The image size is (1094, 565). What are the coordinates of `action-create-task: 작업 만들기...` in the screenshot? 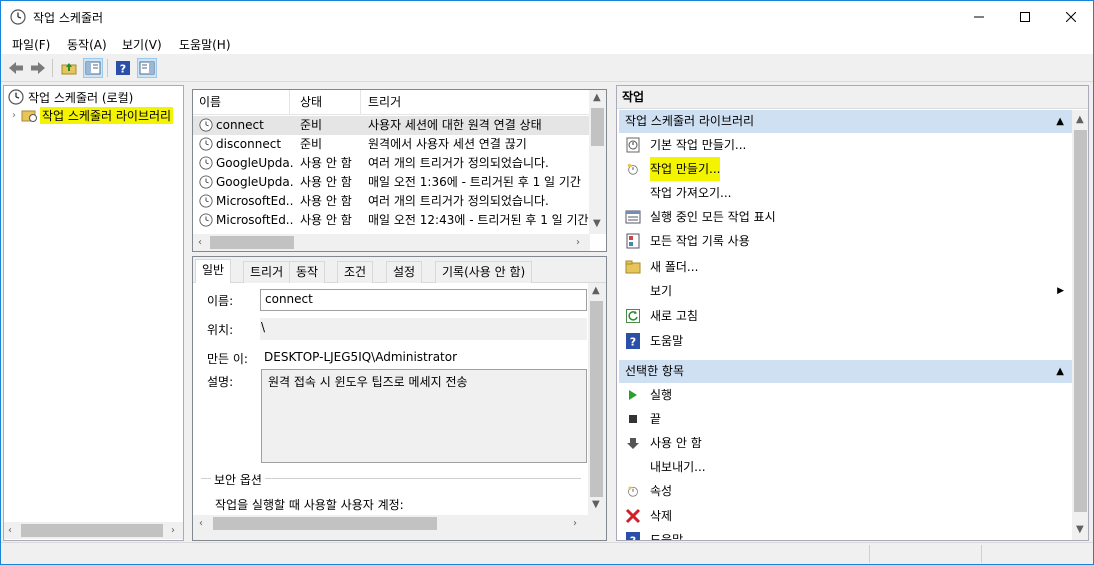 It's located at (845, 169).